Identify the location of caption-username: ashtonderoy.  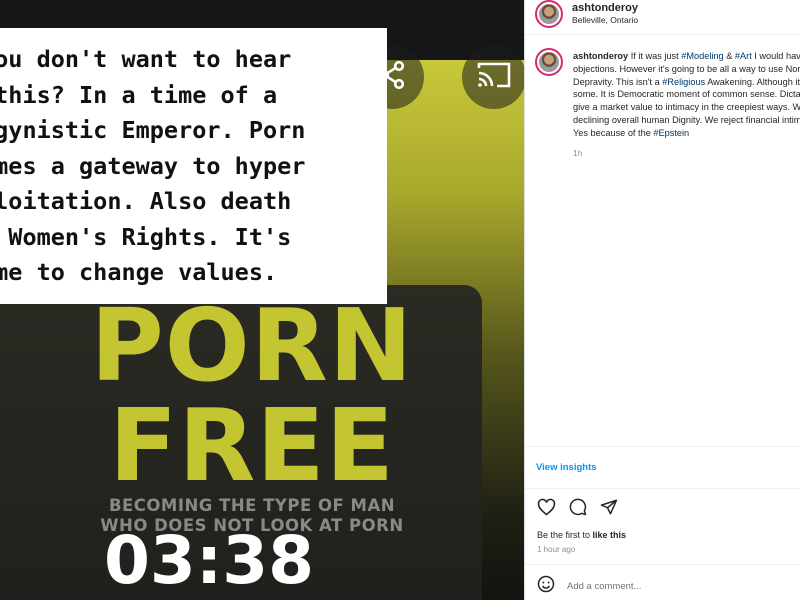
(600, 56).